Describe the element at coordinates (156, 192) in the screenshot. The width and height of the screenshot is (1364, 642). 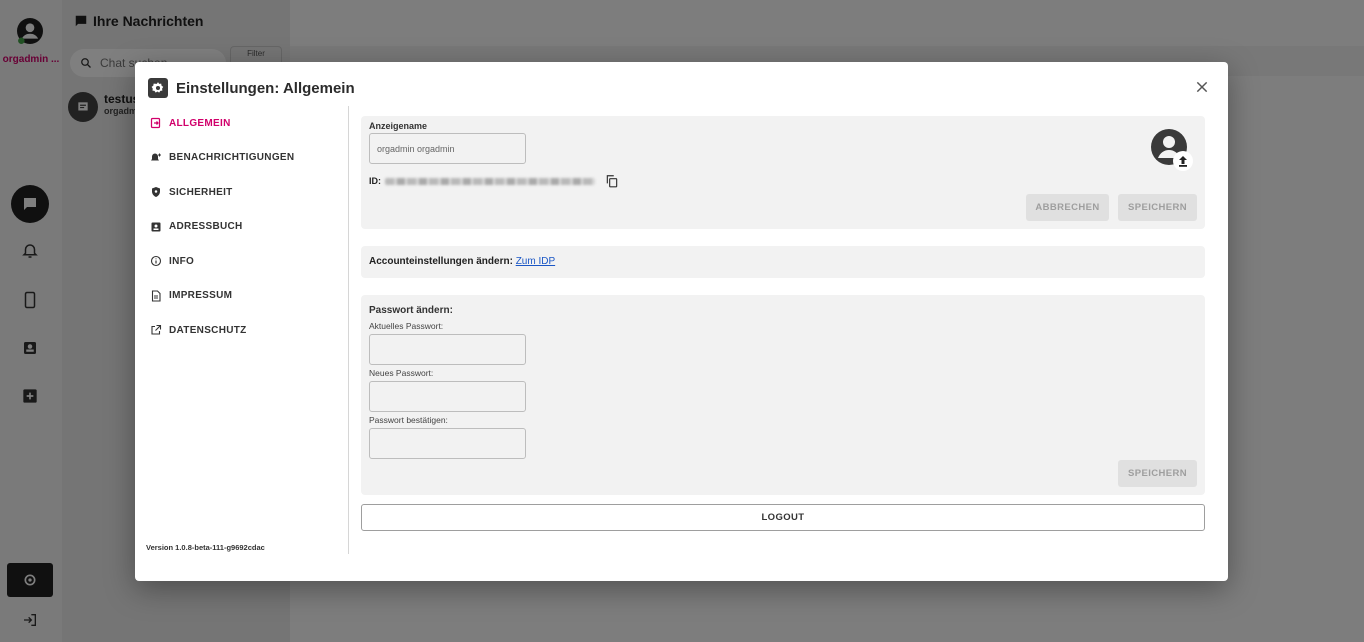
I see `shield-icon` at that location.